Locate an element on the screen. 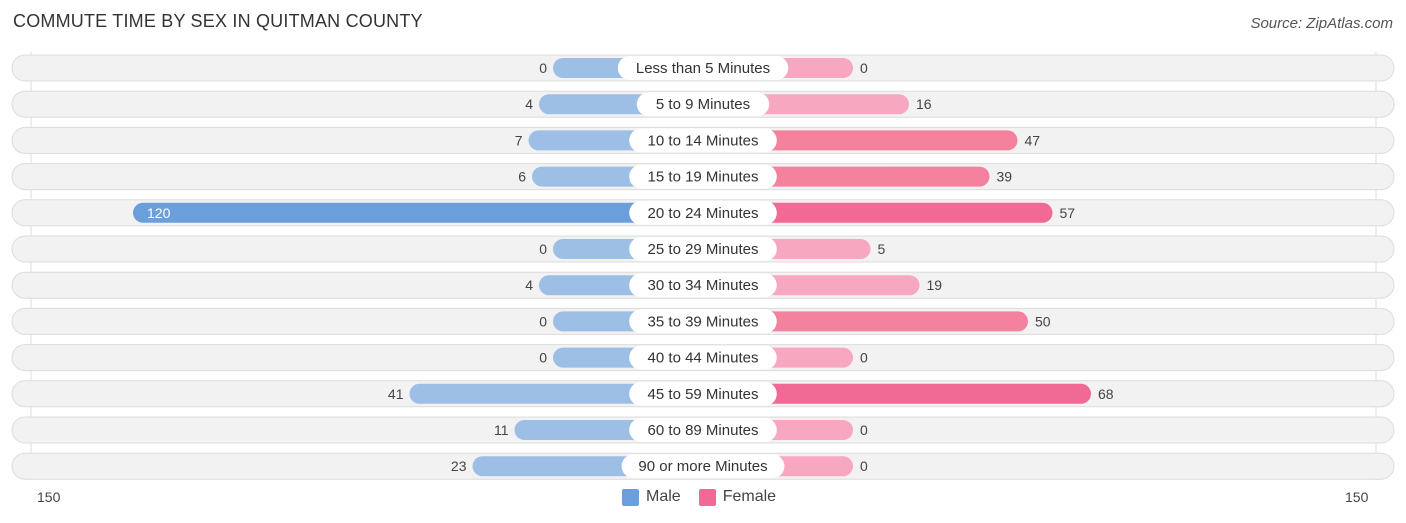  legend-item-female: Female is located at coordinates (737, 497).